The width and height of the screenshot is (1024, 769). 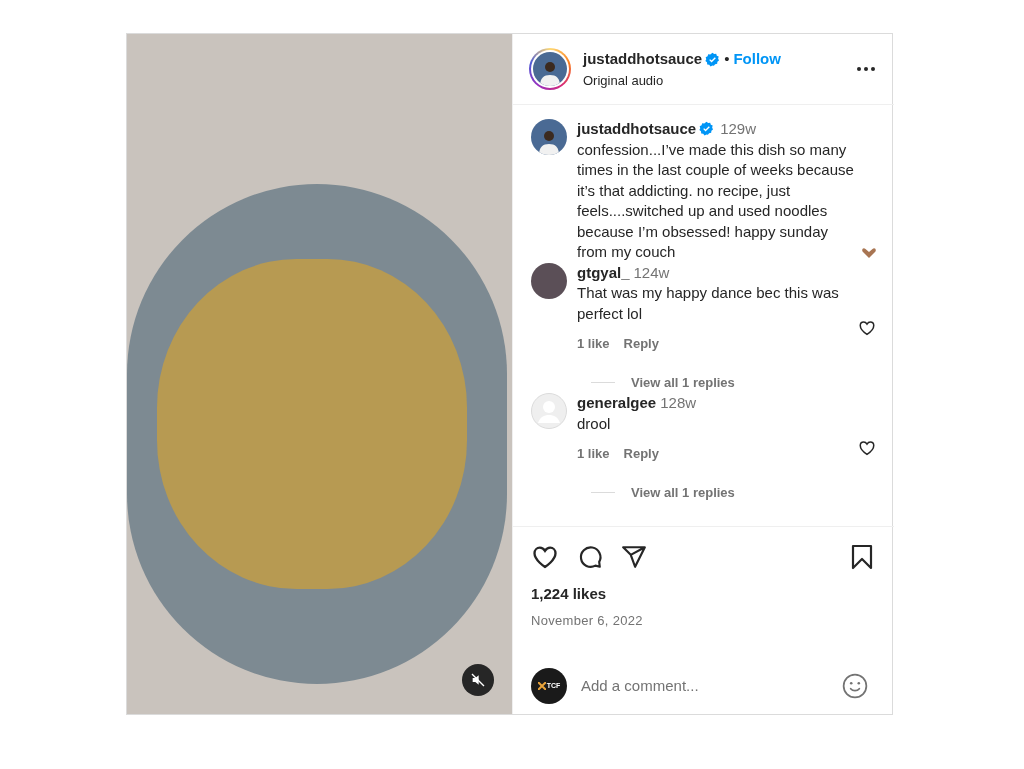 I want to click on comment-age: 124w, so click(x=651, y=272).